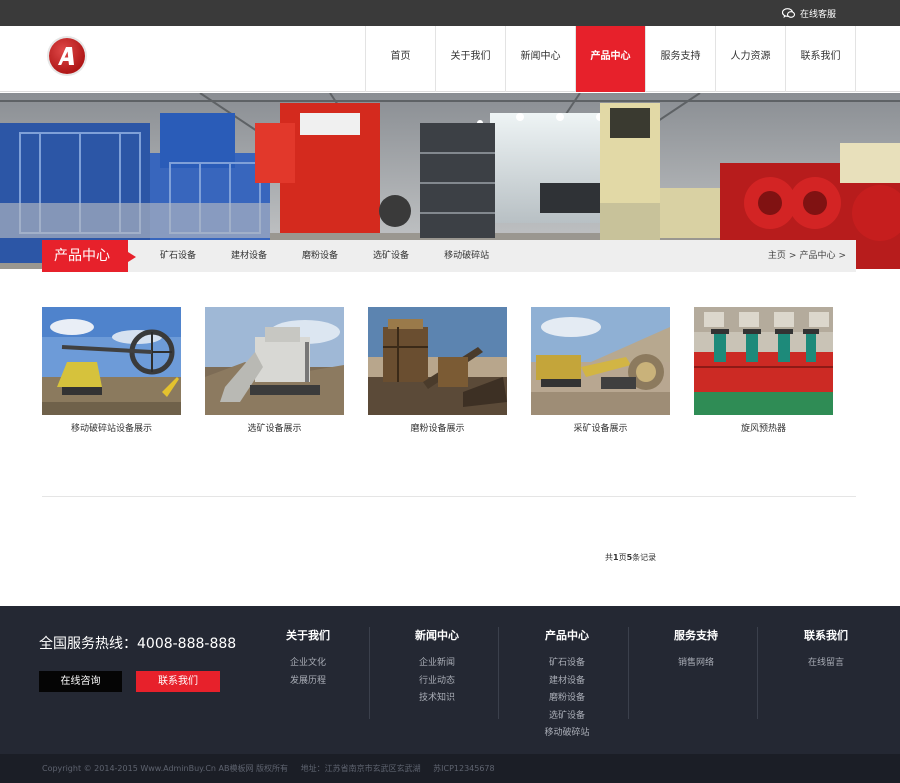  Describe the element at coordinates (450, 13) in the screenshot. I see `top-bar: 在线客服` at that location.